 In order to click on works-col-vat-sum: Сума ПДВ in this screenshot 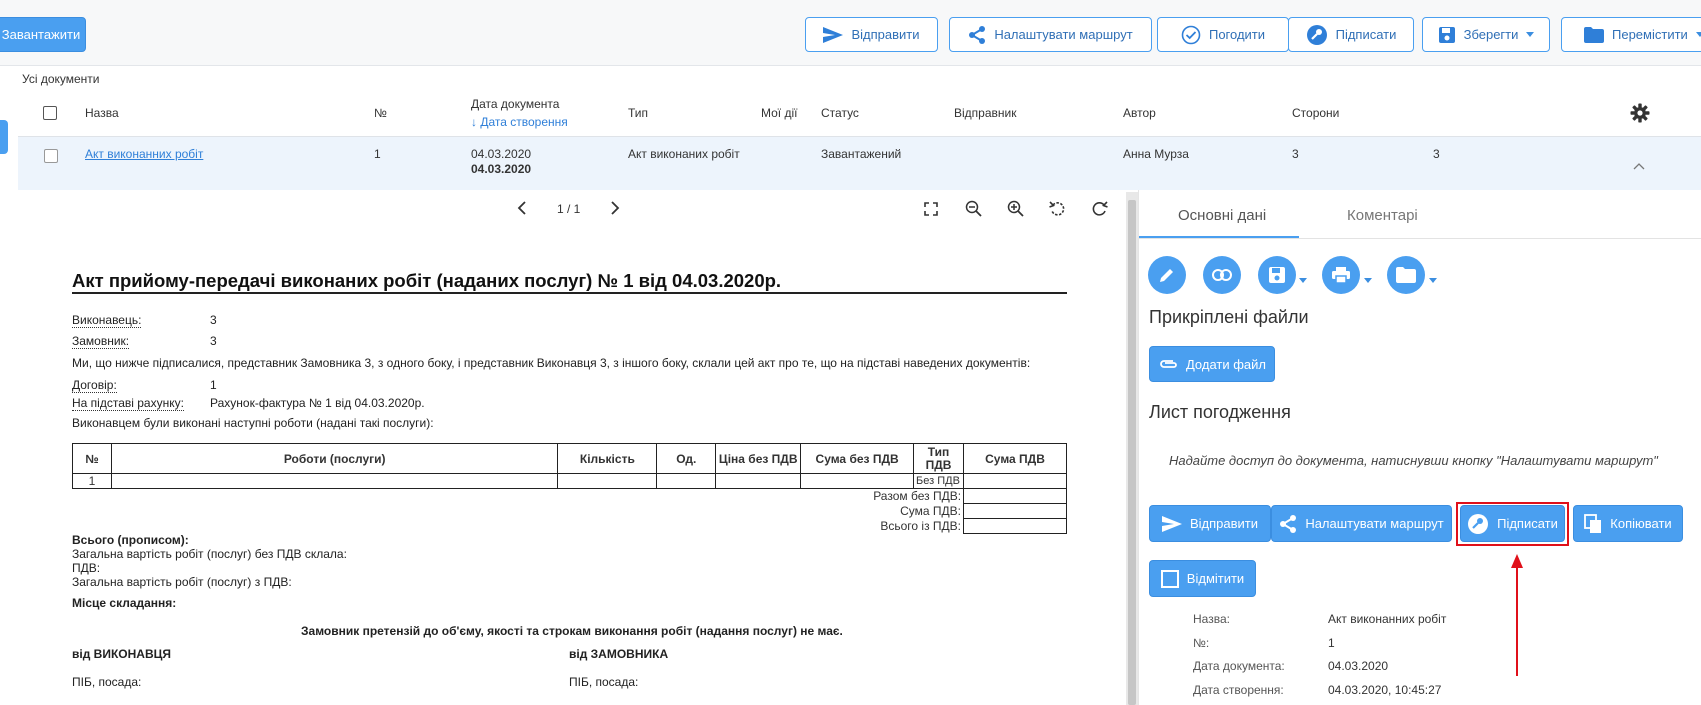, I will do `click(1015, 458)`.